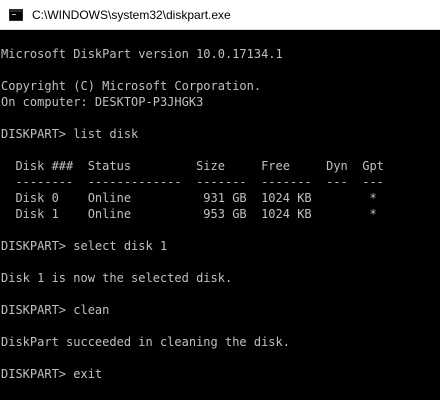 This screenshot has width=440, height=400. Describe the element at coordinates (16, 14) in the screenshot. I see `console-app-icon` at that location.